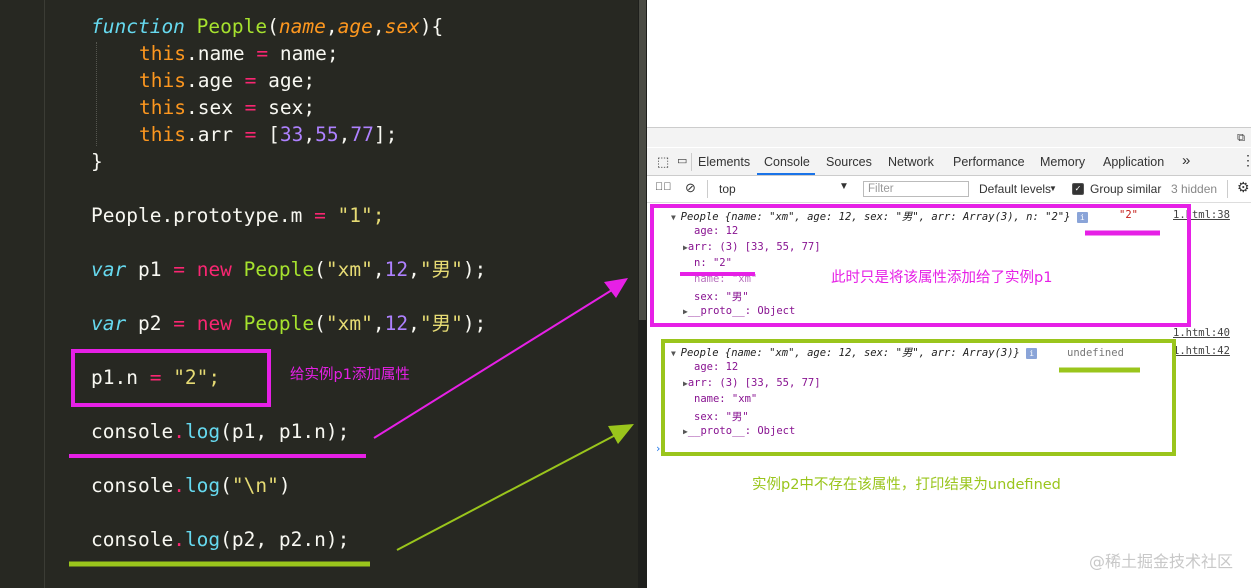  What do you see at coordinates (918, 397) in the screenshot?
I see `highlight-box-p2-output` at bounding box center [918, 397].